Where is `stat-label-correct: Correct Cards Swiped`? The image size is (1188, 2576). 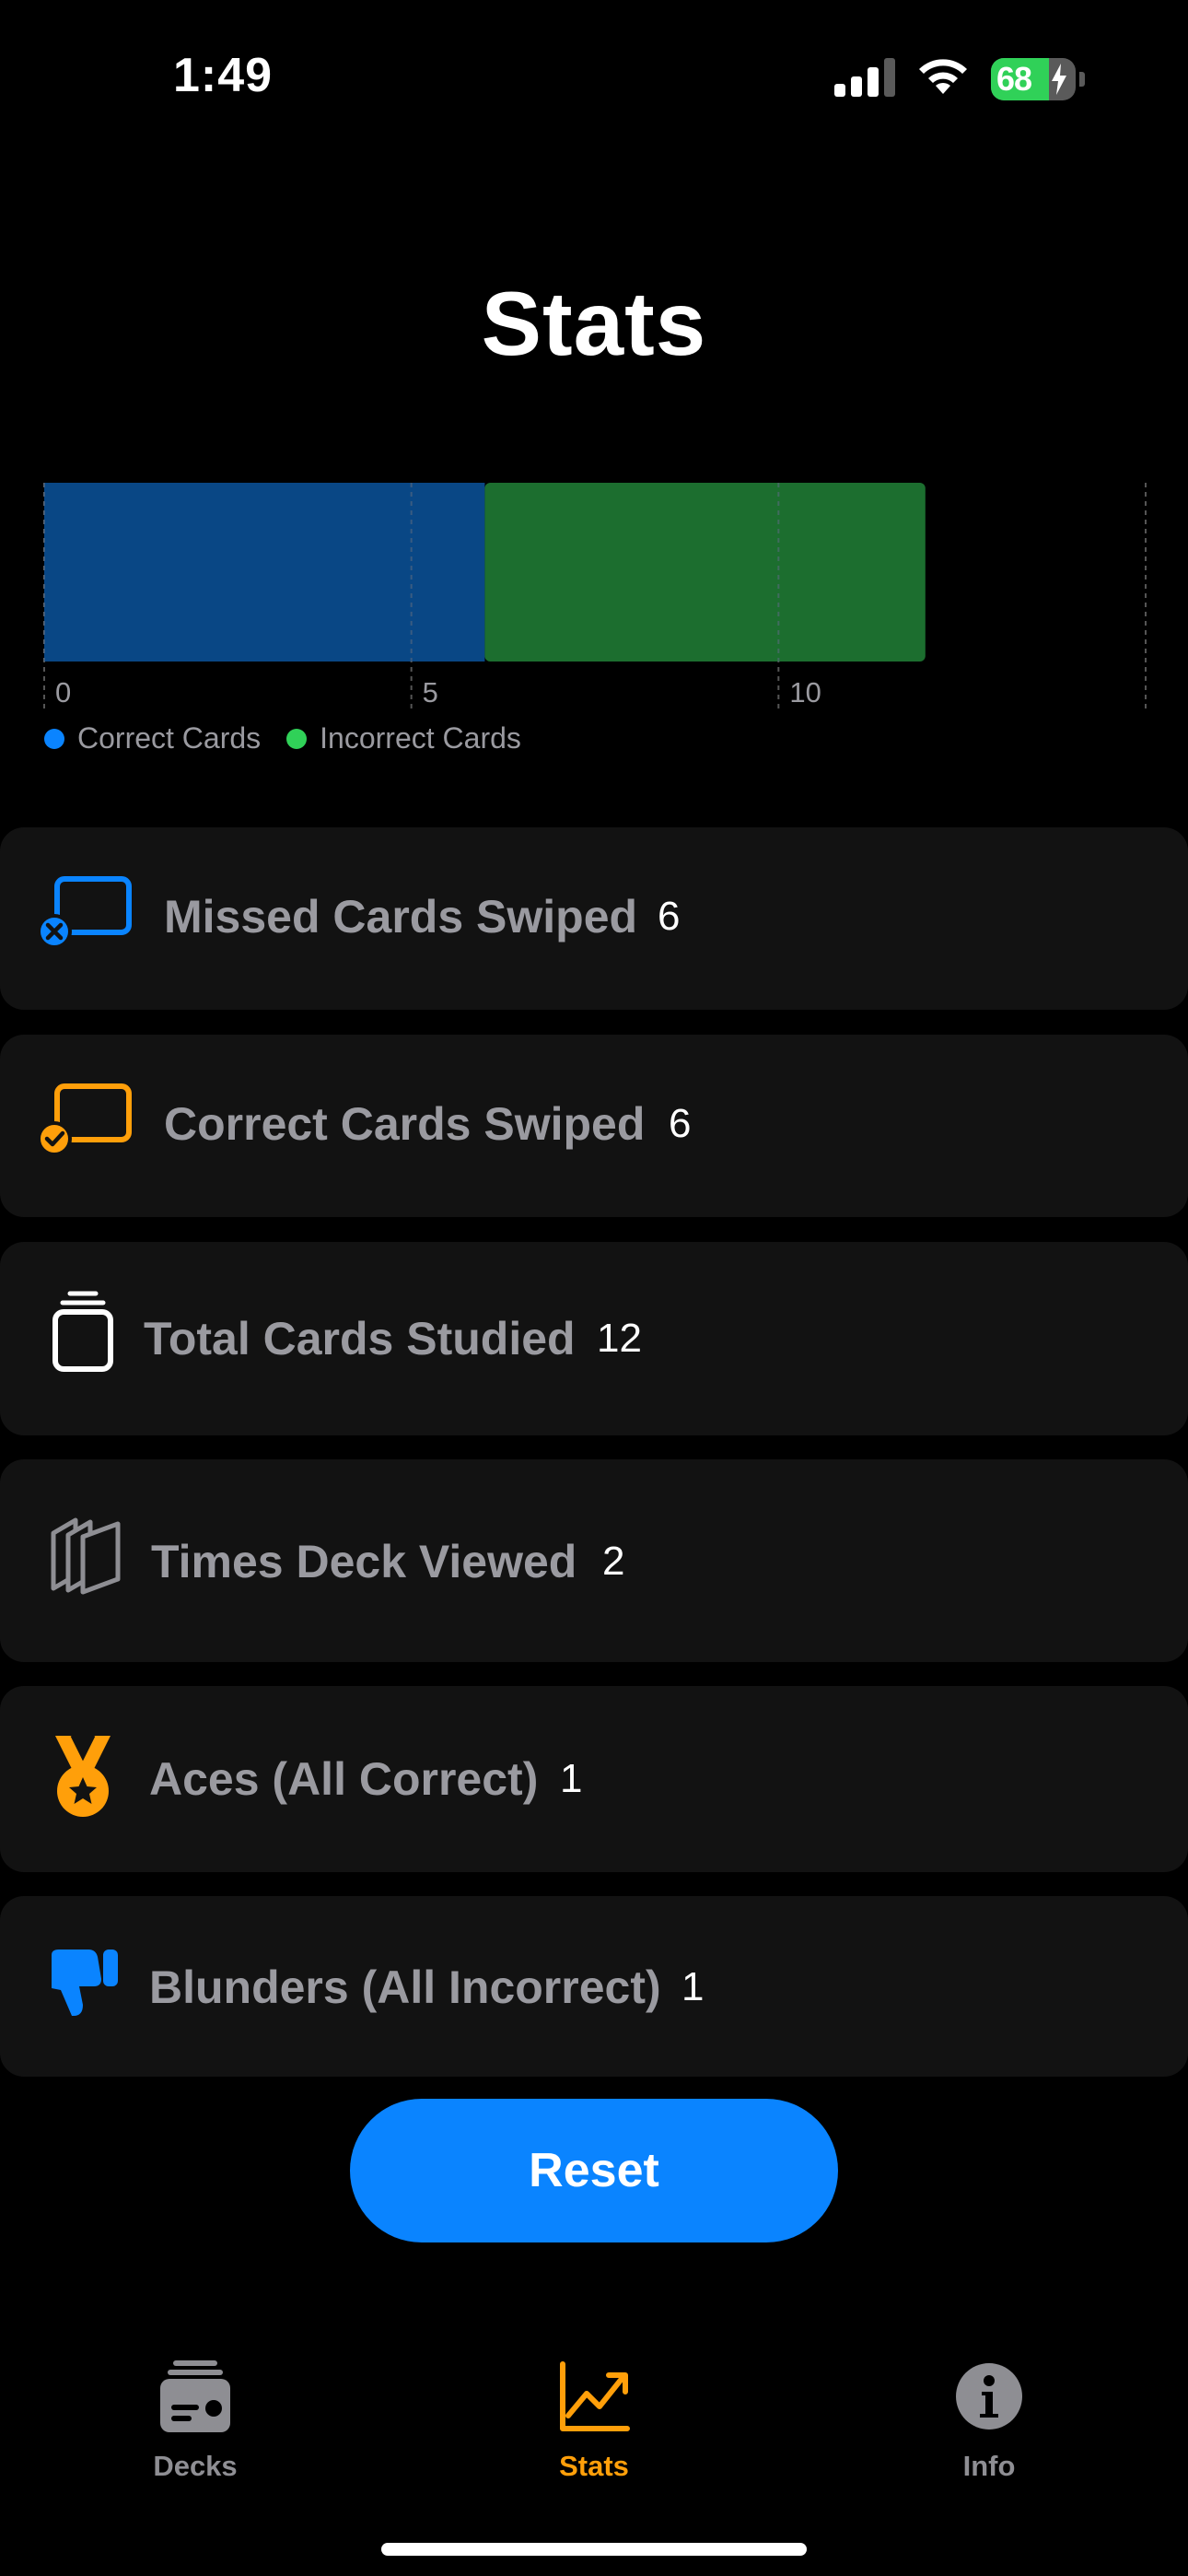 stat-label-correct: Correct Cards Swiped is located at coordinates (405, 1124).